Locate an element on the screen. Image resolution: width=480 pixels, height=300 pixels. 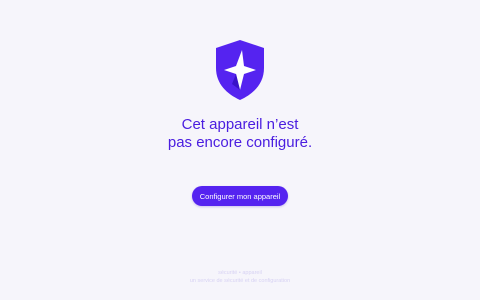
shield-logo-icon is located at coordinates (240, 70).